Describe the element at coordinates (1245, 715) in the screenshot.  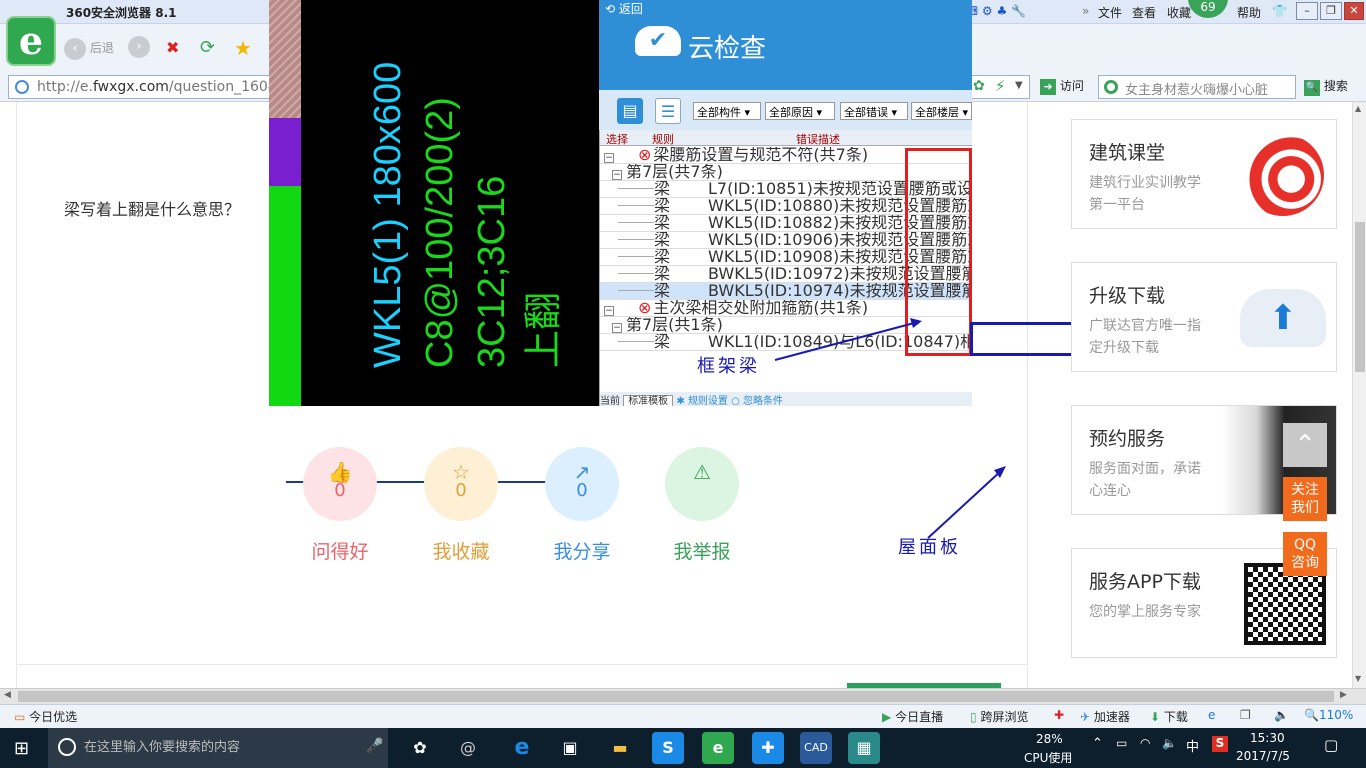
I see `window-icon: ❐` at that location.